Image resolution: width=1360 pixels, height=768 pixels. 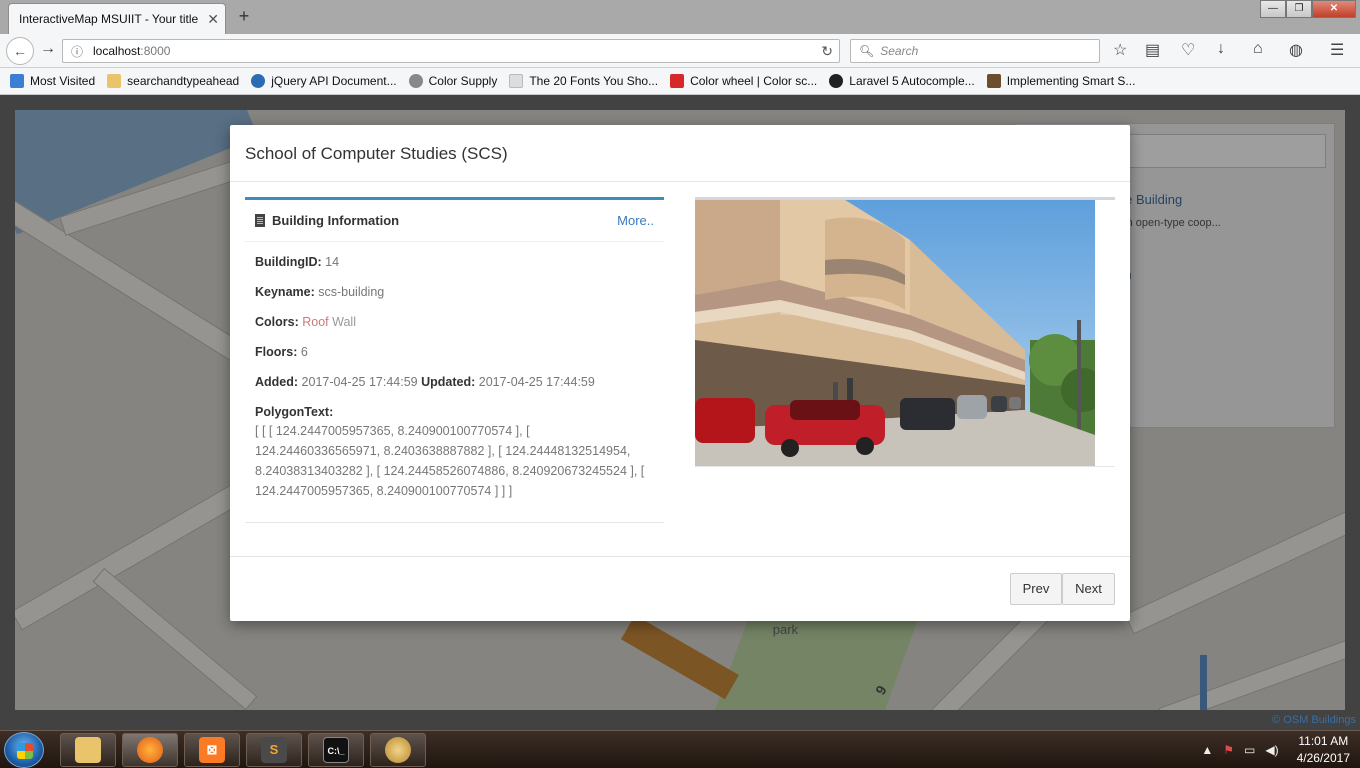 I want to click on download-icon: ↓, so click(x=1221, y=49).